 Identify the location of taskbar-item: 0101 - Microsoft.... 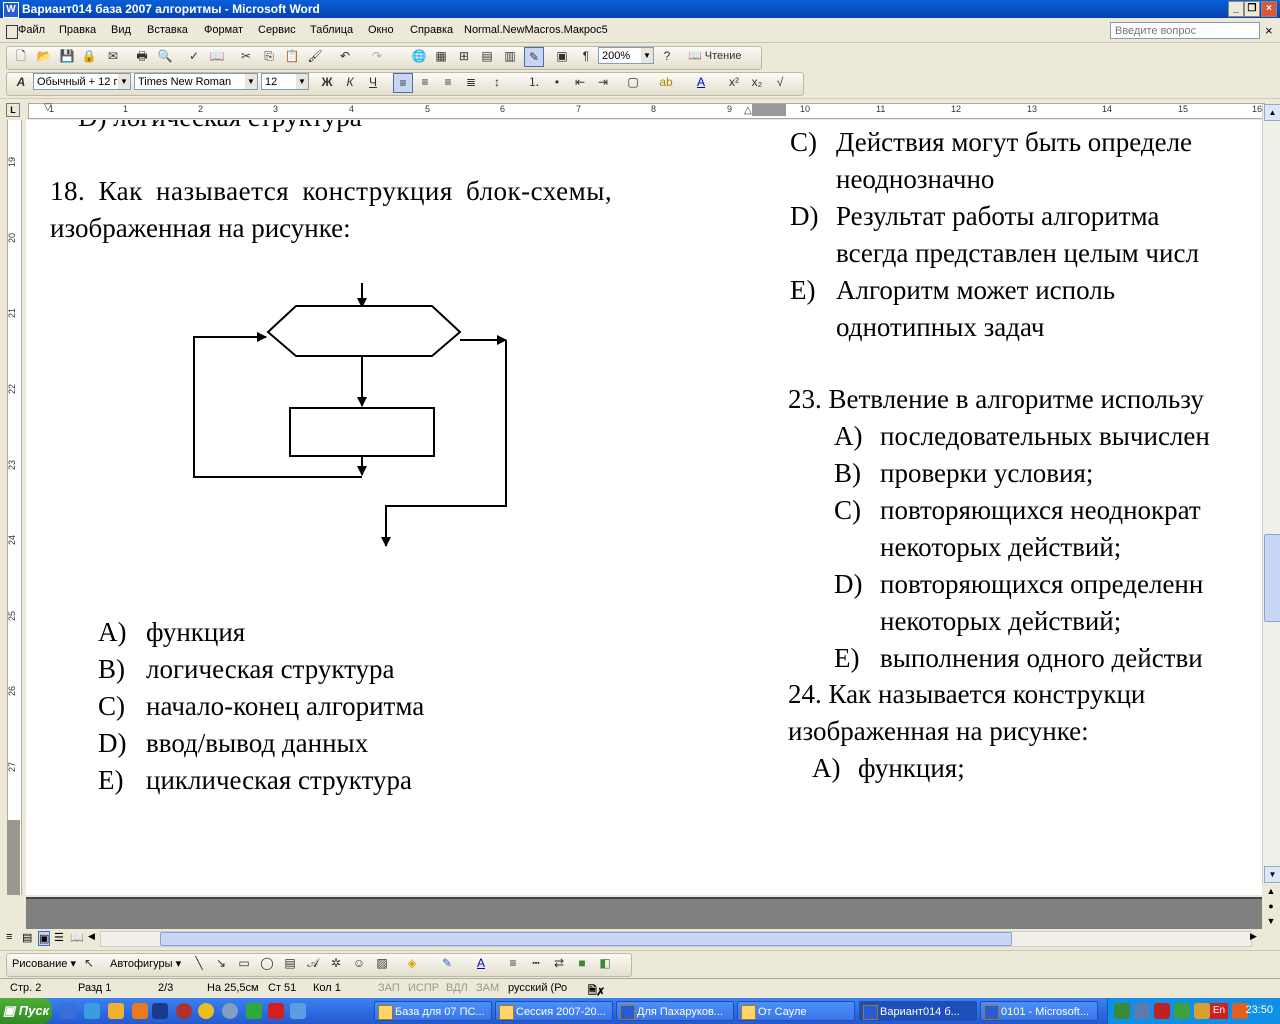
(1039, 1011).